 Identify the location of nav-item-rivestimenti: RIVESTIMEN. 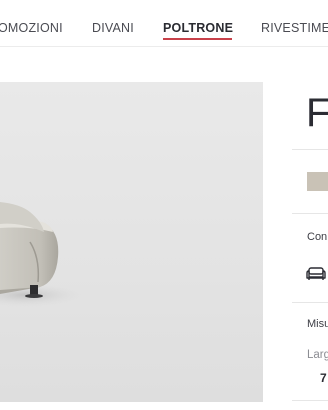
(294, 28).